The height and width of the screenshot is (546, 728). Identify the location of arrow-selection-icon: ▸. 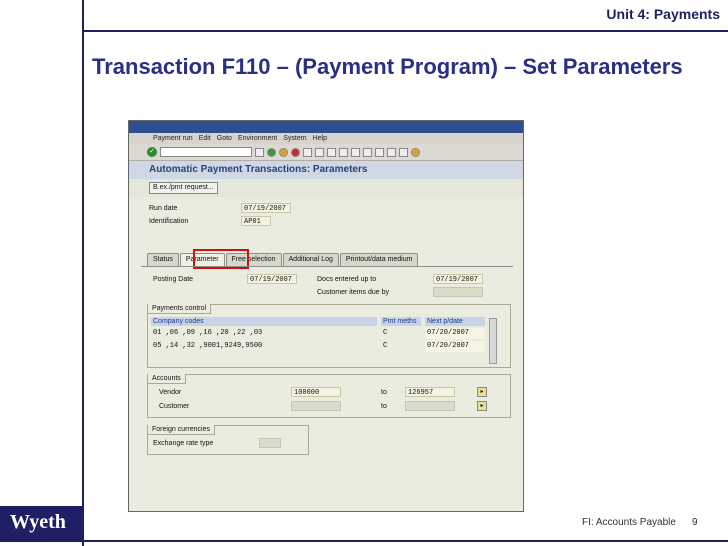
(482, 406).